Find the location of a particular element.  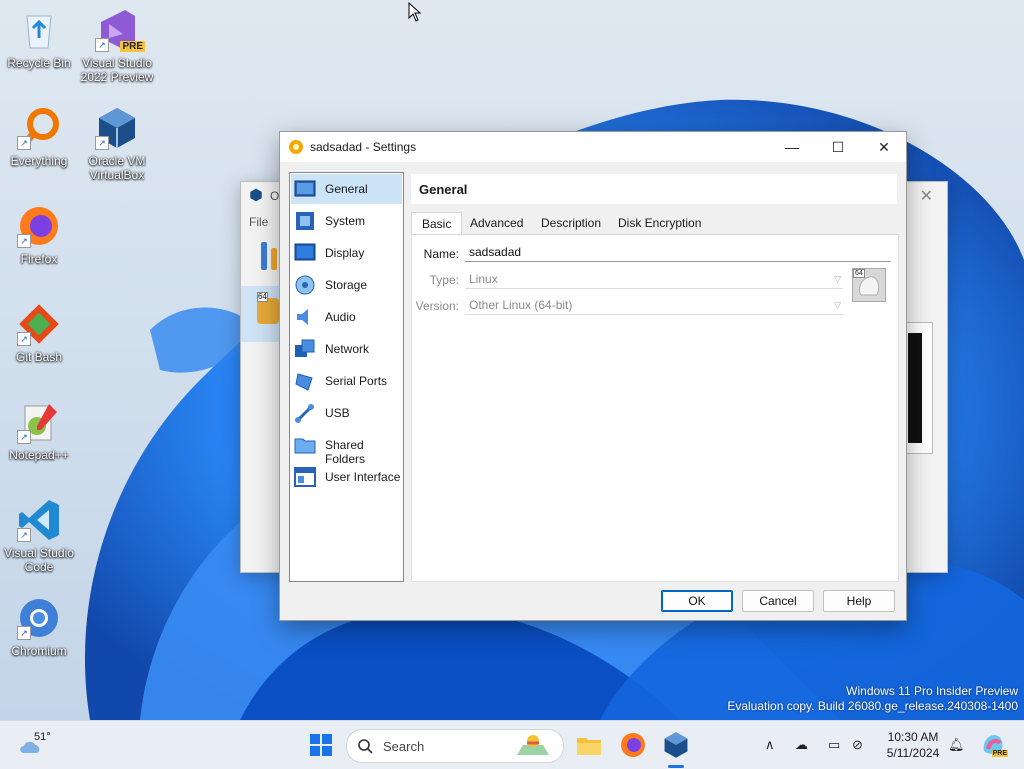

vm-list-item: 64 is located at coordinates (261, 314).